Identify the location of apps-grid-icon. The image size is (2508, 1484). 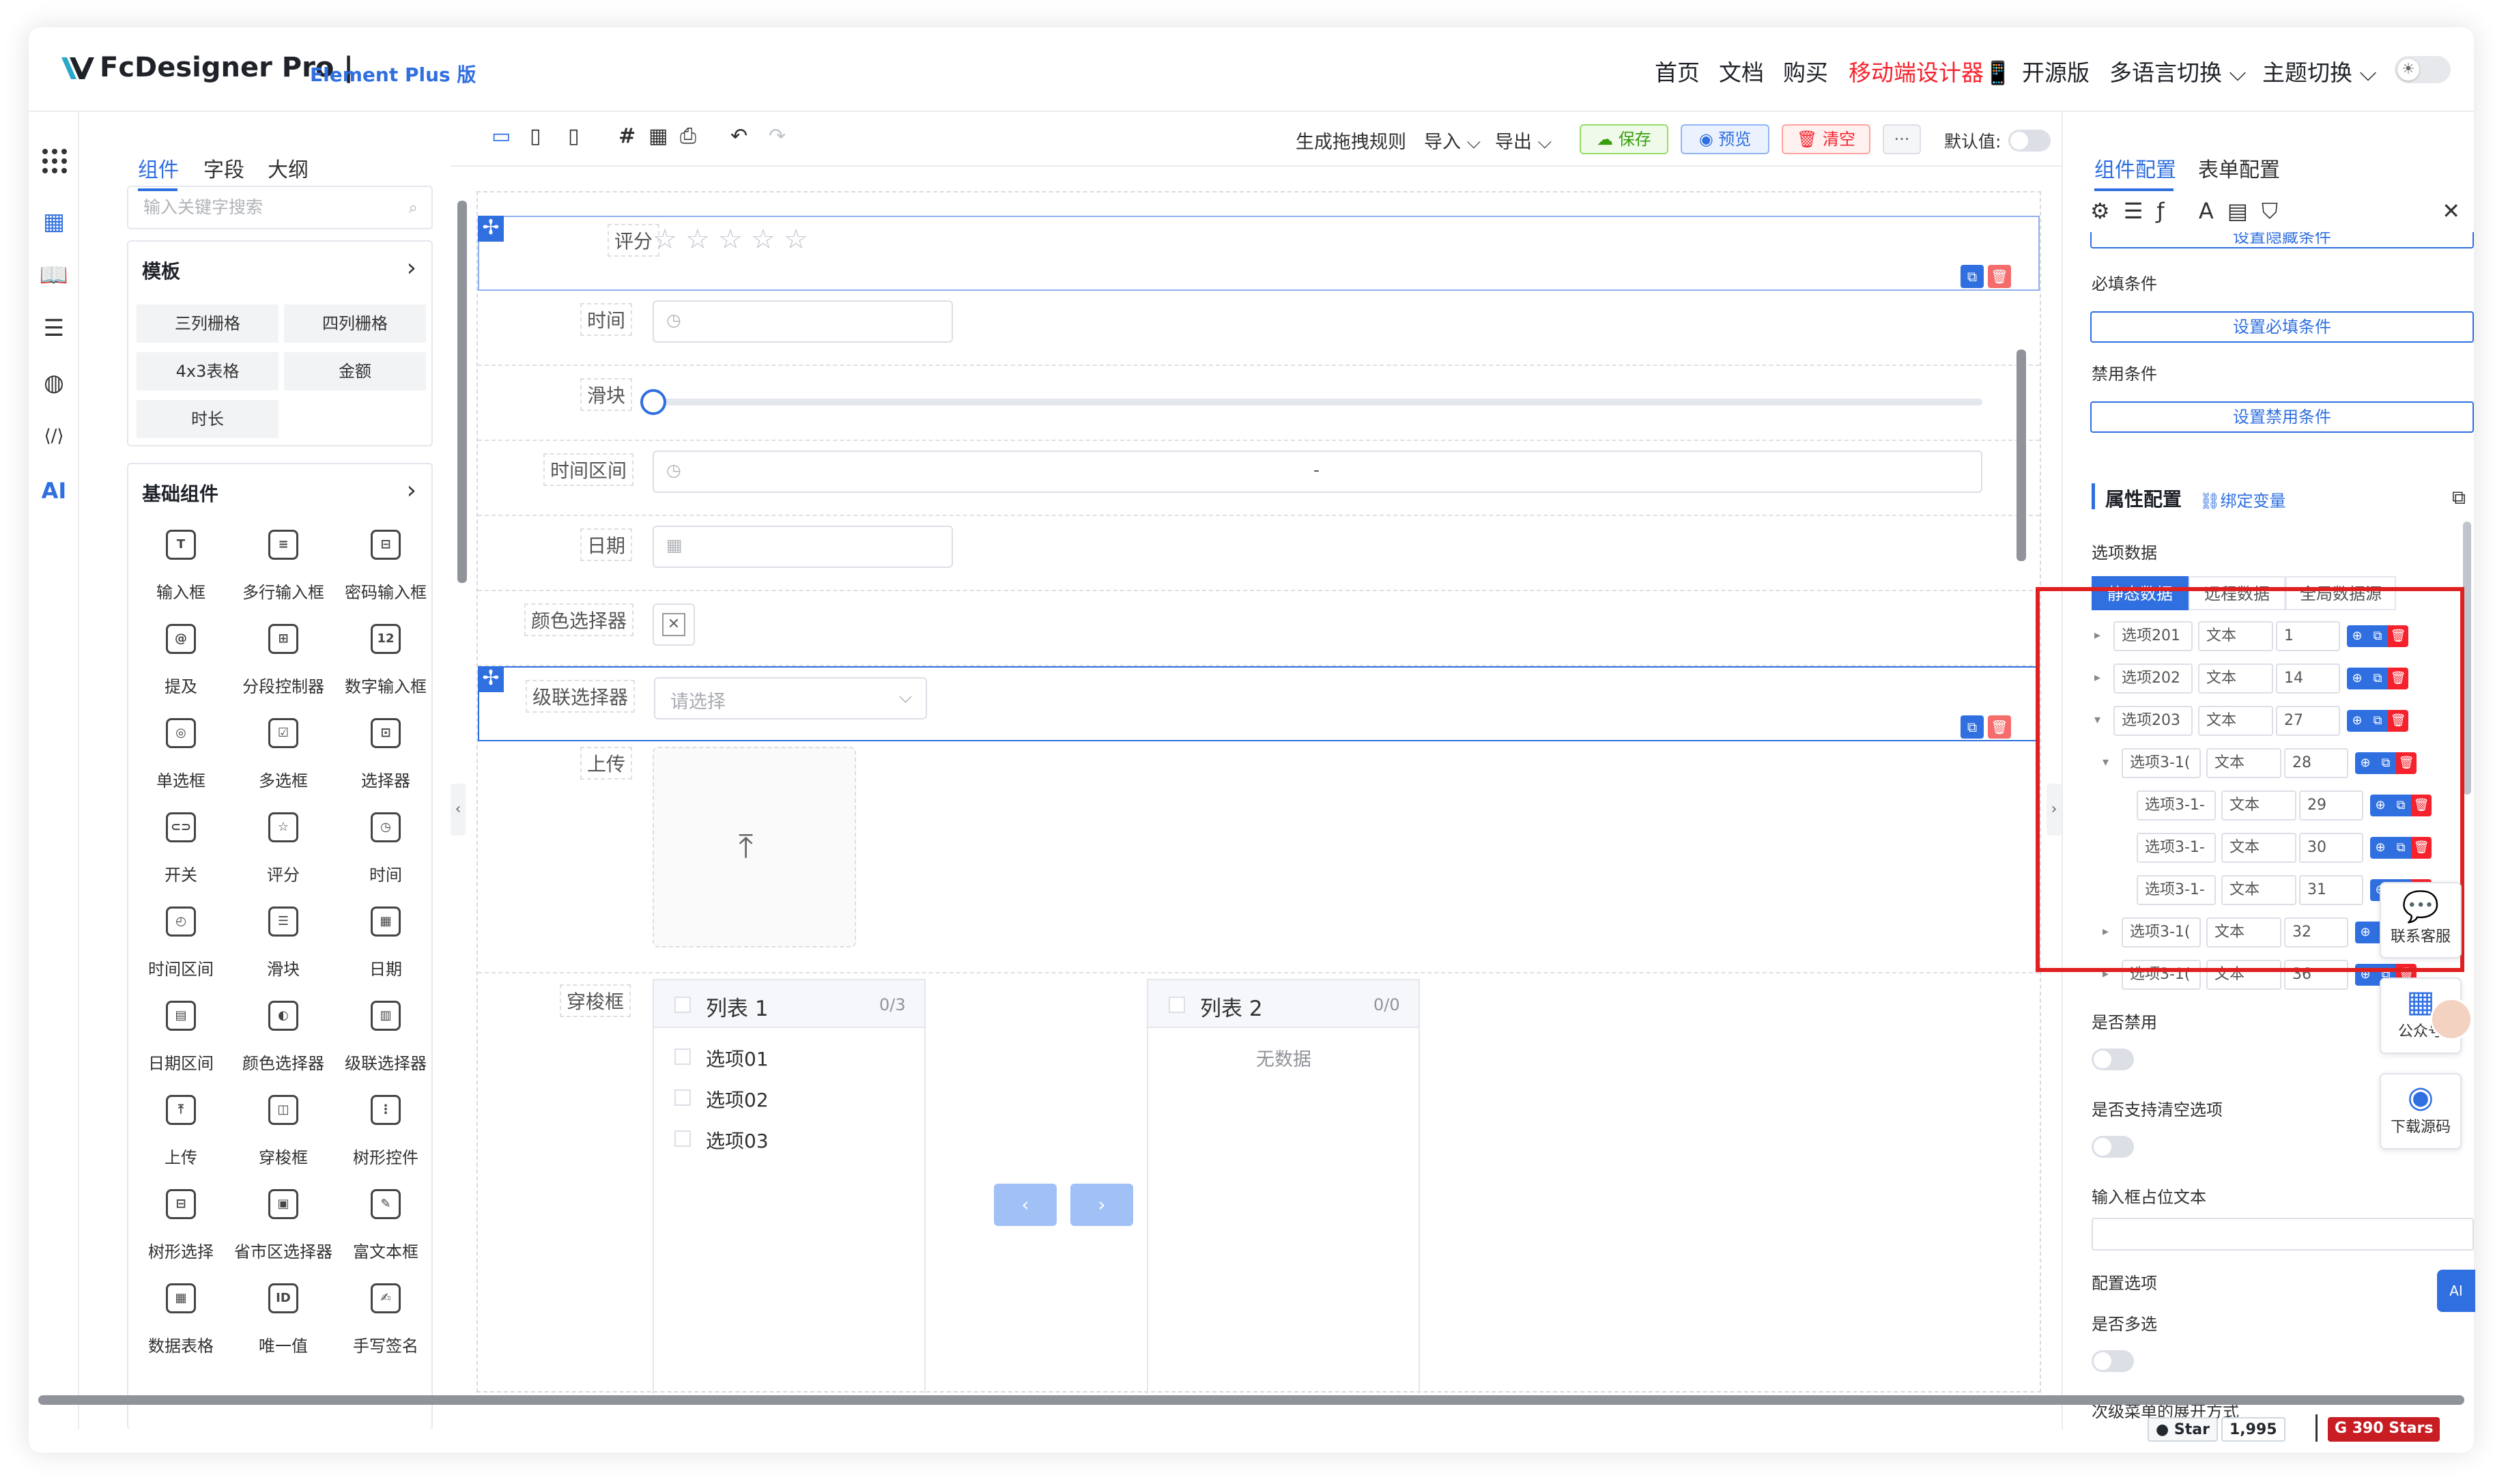
(54, 161).